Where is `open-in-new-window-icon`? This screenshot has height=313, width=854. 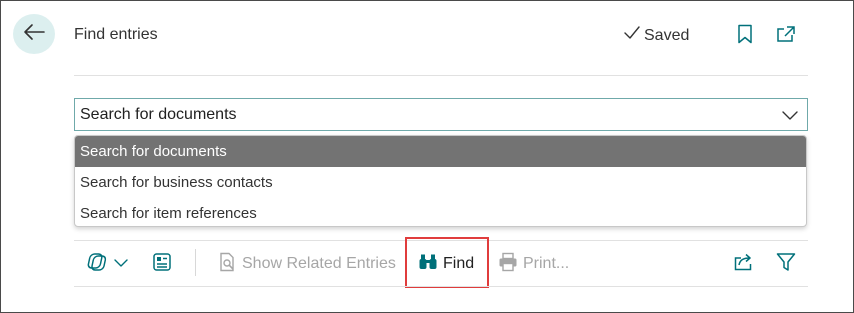
open-in-new-window-icon is located at coordinates (786, 36).